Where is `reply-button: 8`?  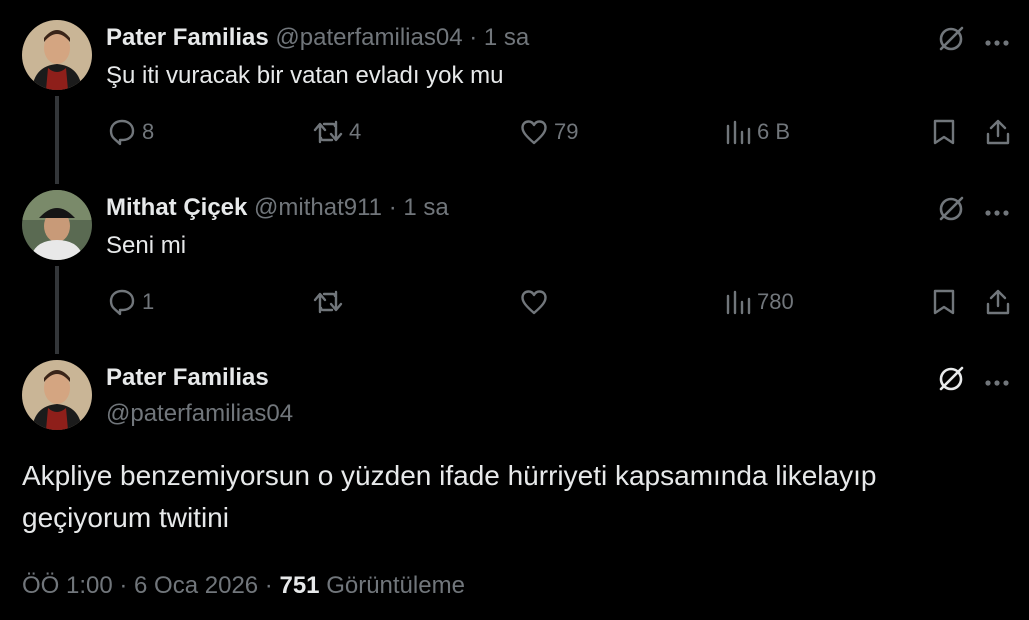
reply-button: 8 is located at coordinates (131, 132).